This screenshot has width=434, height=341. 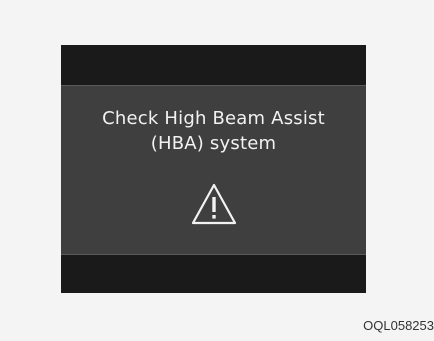 I want to click on display-top-band, so click(x=213, y=65).